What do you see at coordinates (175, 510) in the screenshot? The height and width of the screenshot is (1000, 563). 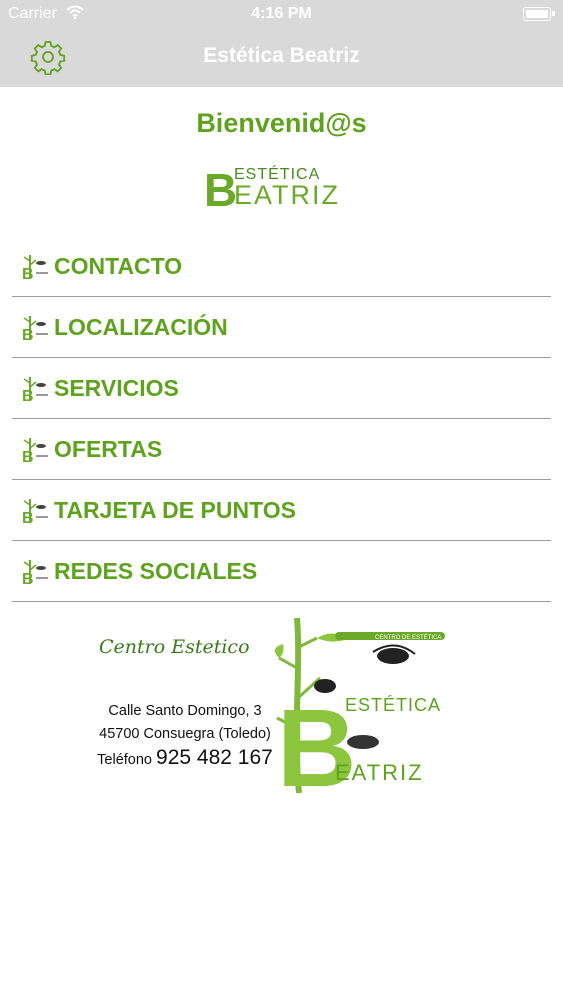 I see `menu-label: TARJETA DE PUNTOS` at bounding box center [175, 510].